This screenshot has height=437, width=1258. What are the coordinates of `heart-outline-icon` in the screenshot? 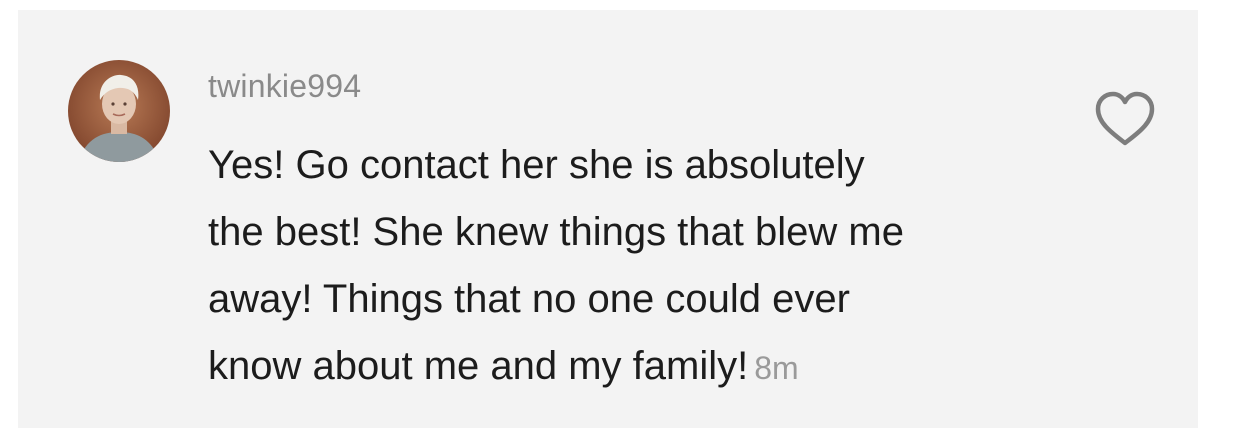 It's located at (1125, 118).